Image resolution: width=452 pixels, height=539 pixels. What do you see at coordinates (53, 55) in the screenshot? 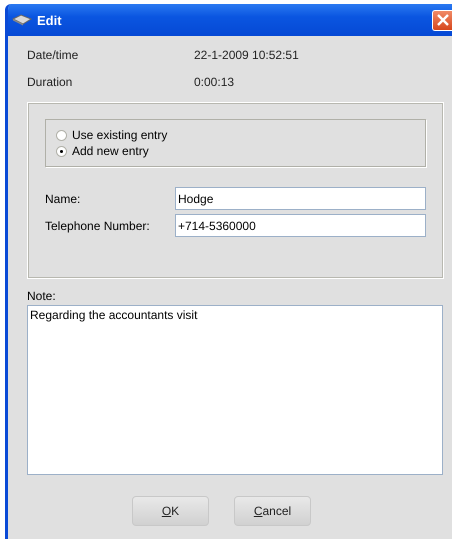
I see `info-label: Date/time` at bounding box center [53, 55].